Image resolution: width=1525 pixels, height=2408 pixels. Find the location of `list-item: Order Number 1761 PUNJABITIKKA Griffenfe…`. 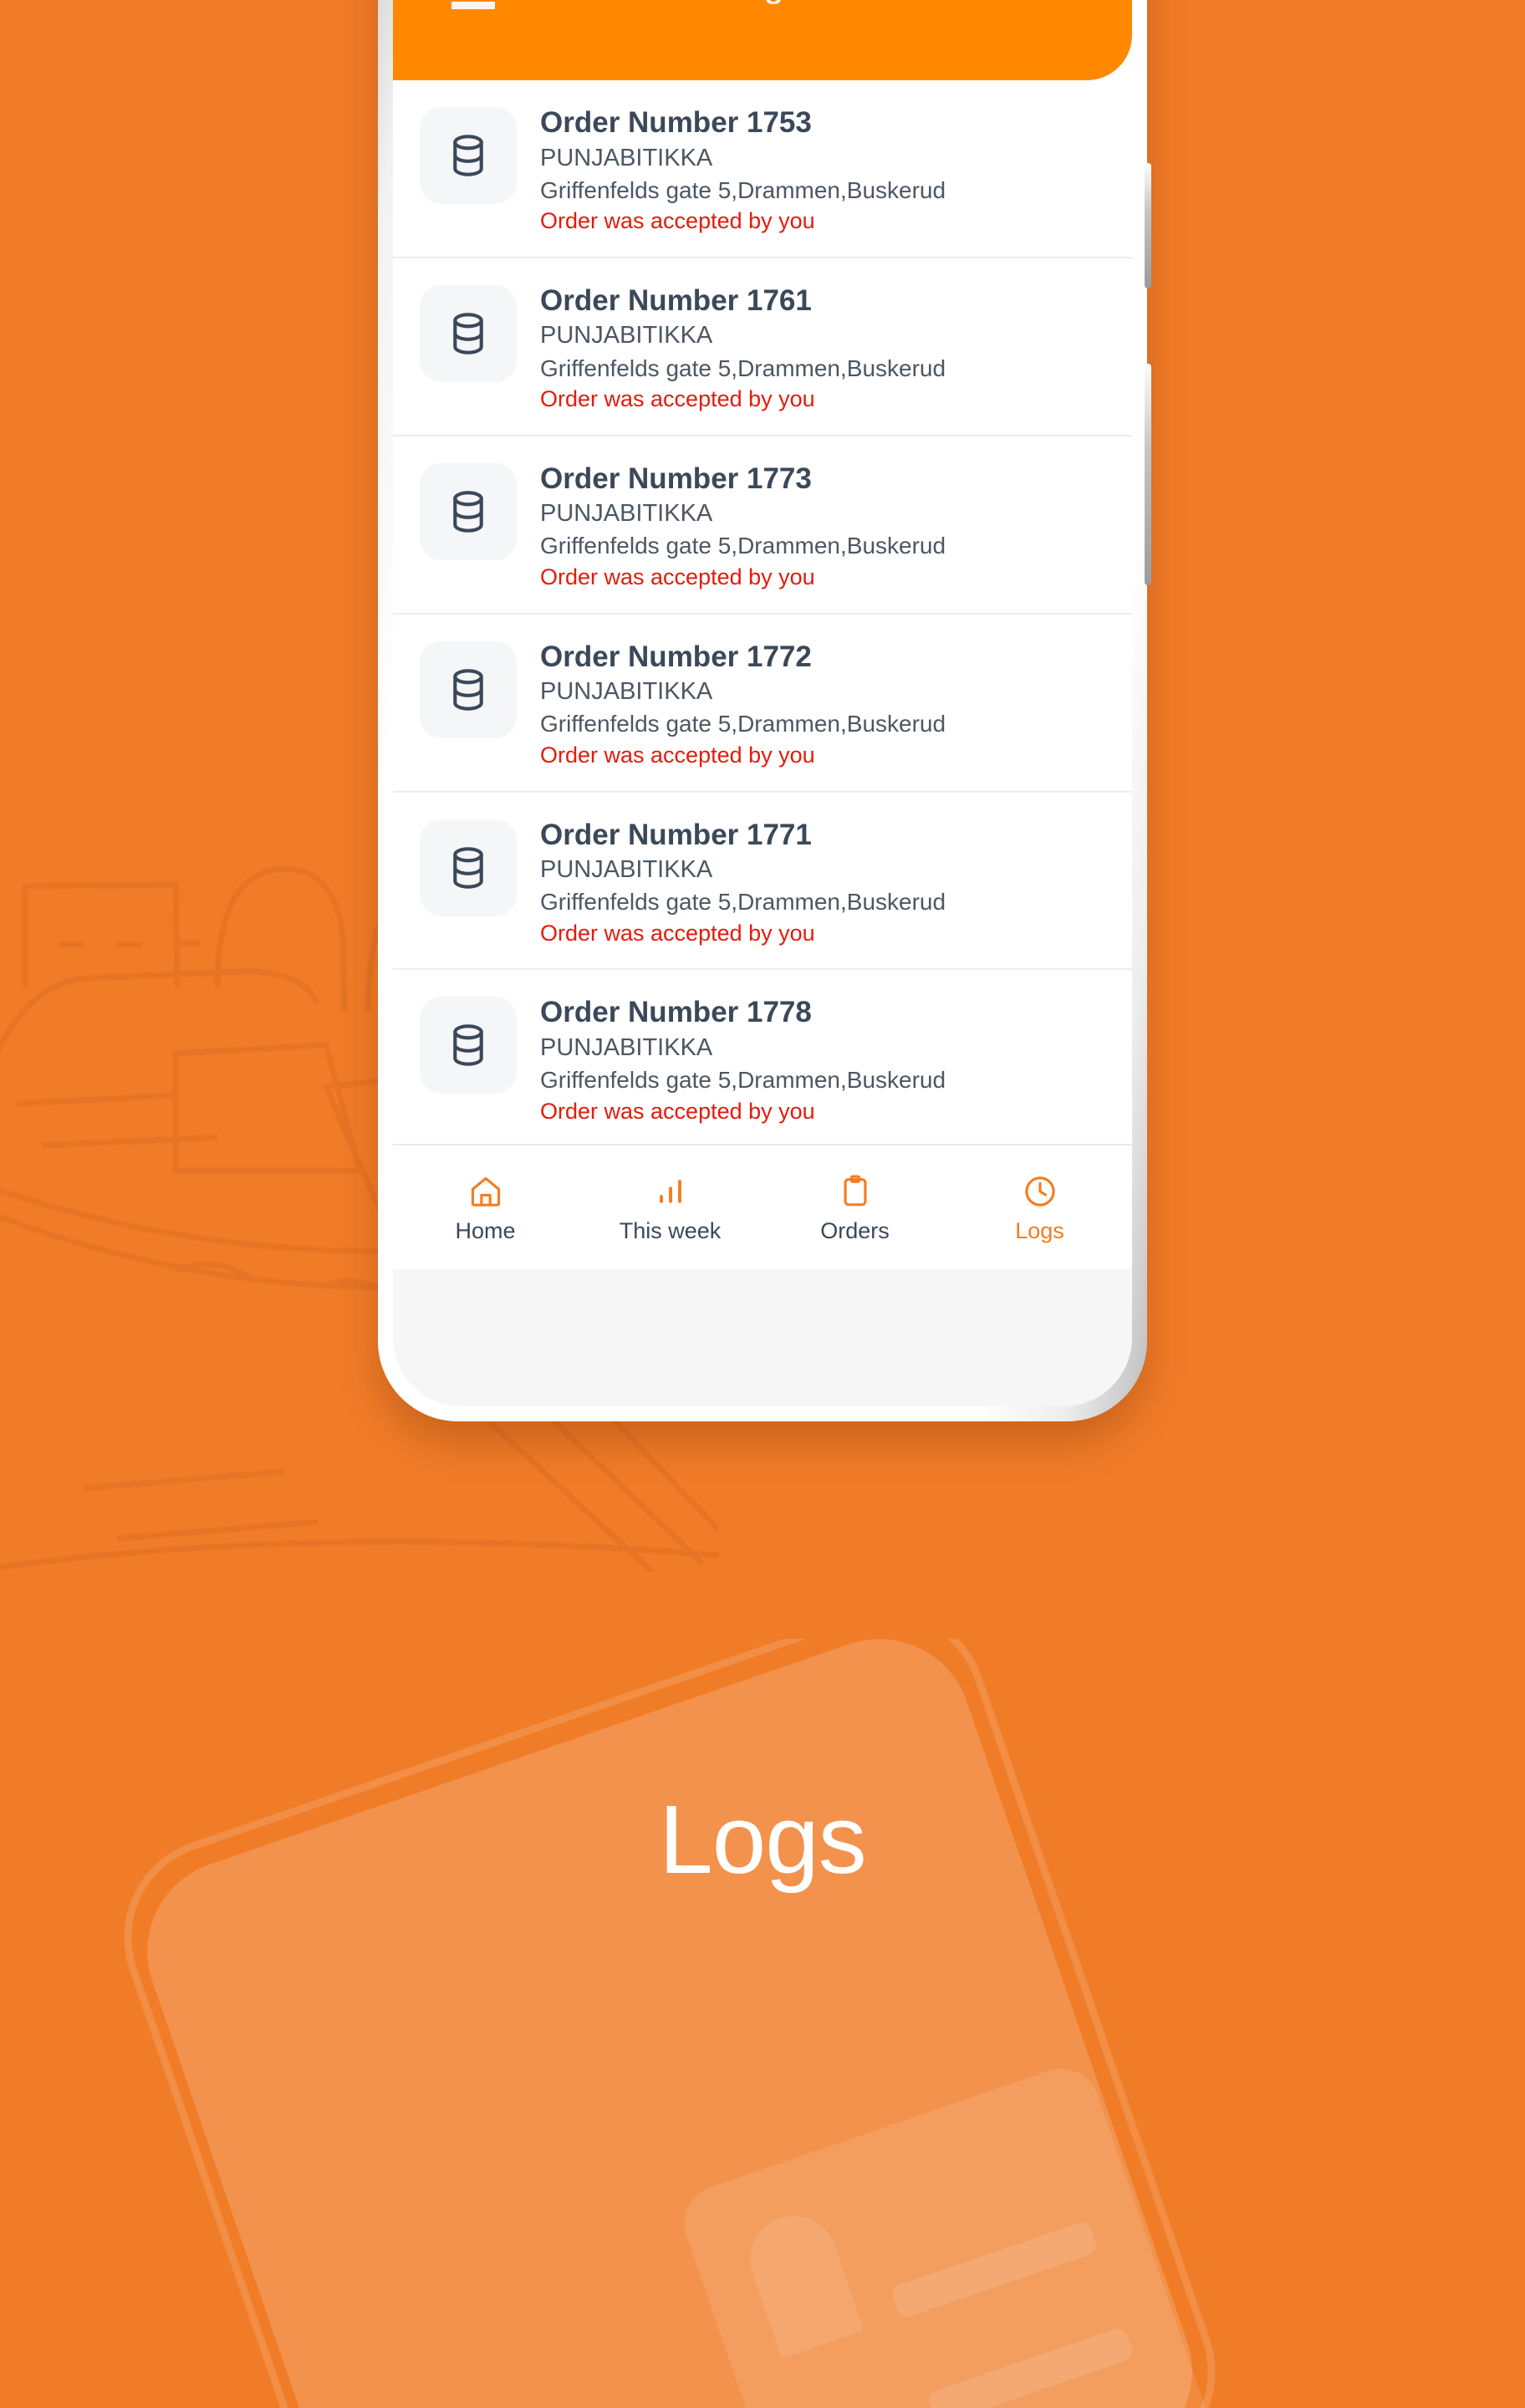

list-item: Order Number 1761 PUNJABITIKKA Griffenfe… is located at coordinates (762, 347).